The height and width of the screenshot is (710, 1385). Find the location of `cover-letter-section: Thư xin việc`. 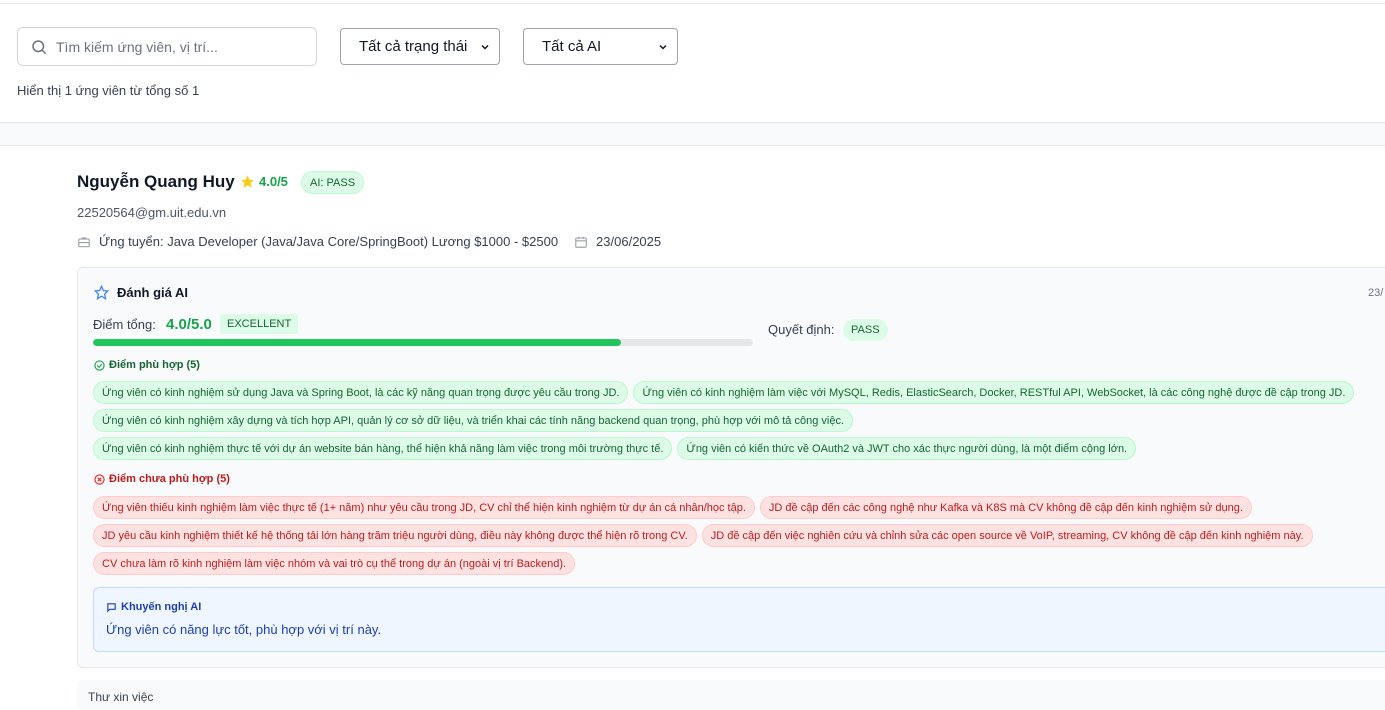

cover-letter-section: Thư xin việc is located at coordinates (731, 695).